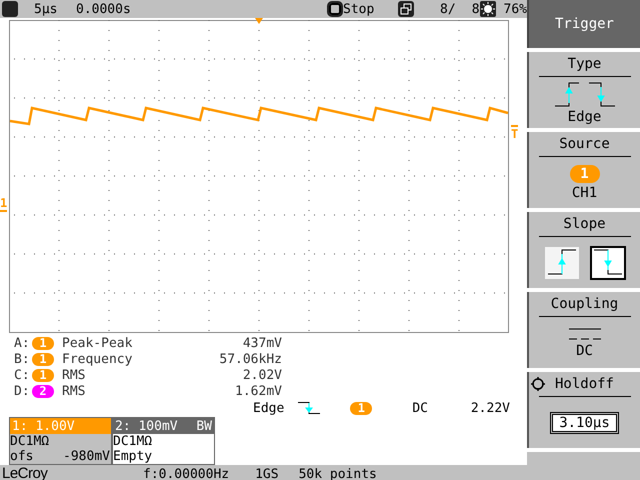 This screenshot has width=640, height=480. Describe the element at coordinates (584, 350) in the screenshot. I see `coupling-value: DC` at that location.